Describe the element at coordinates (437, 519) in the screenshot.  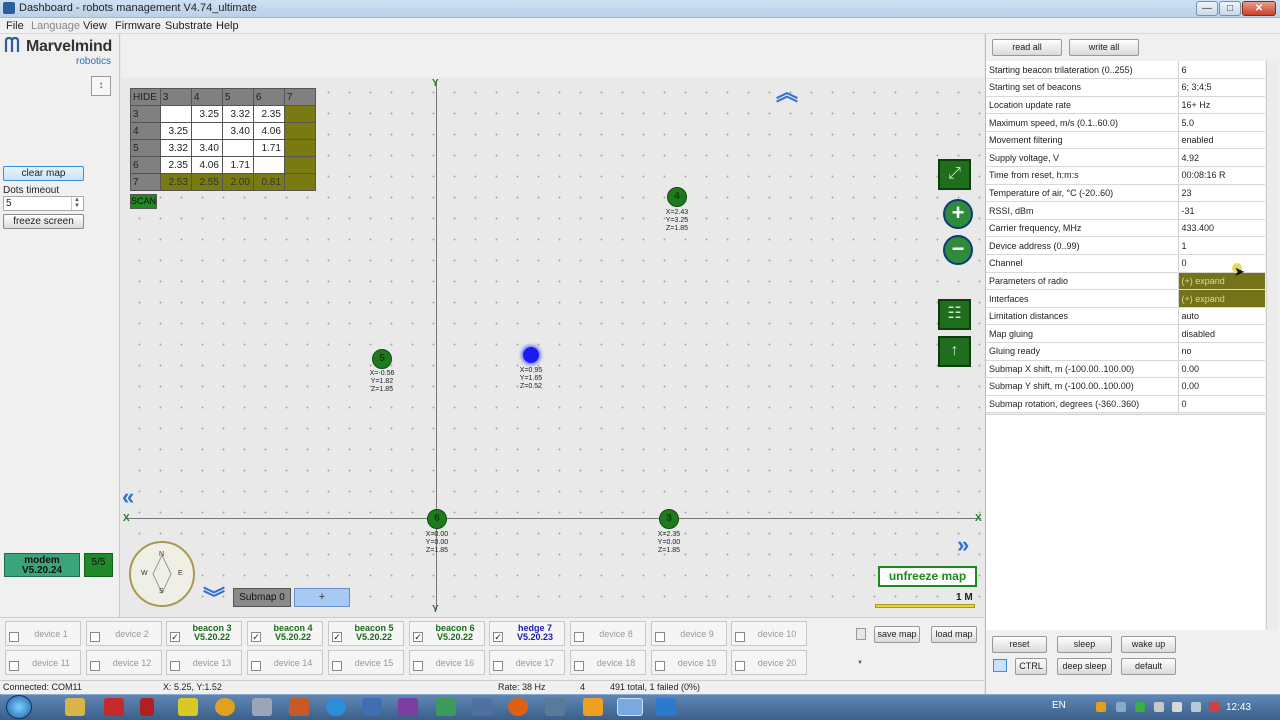
I see `beacon-6-marker: 6` at that location.